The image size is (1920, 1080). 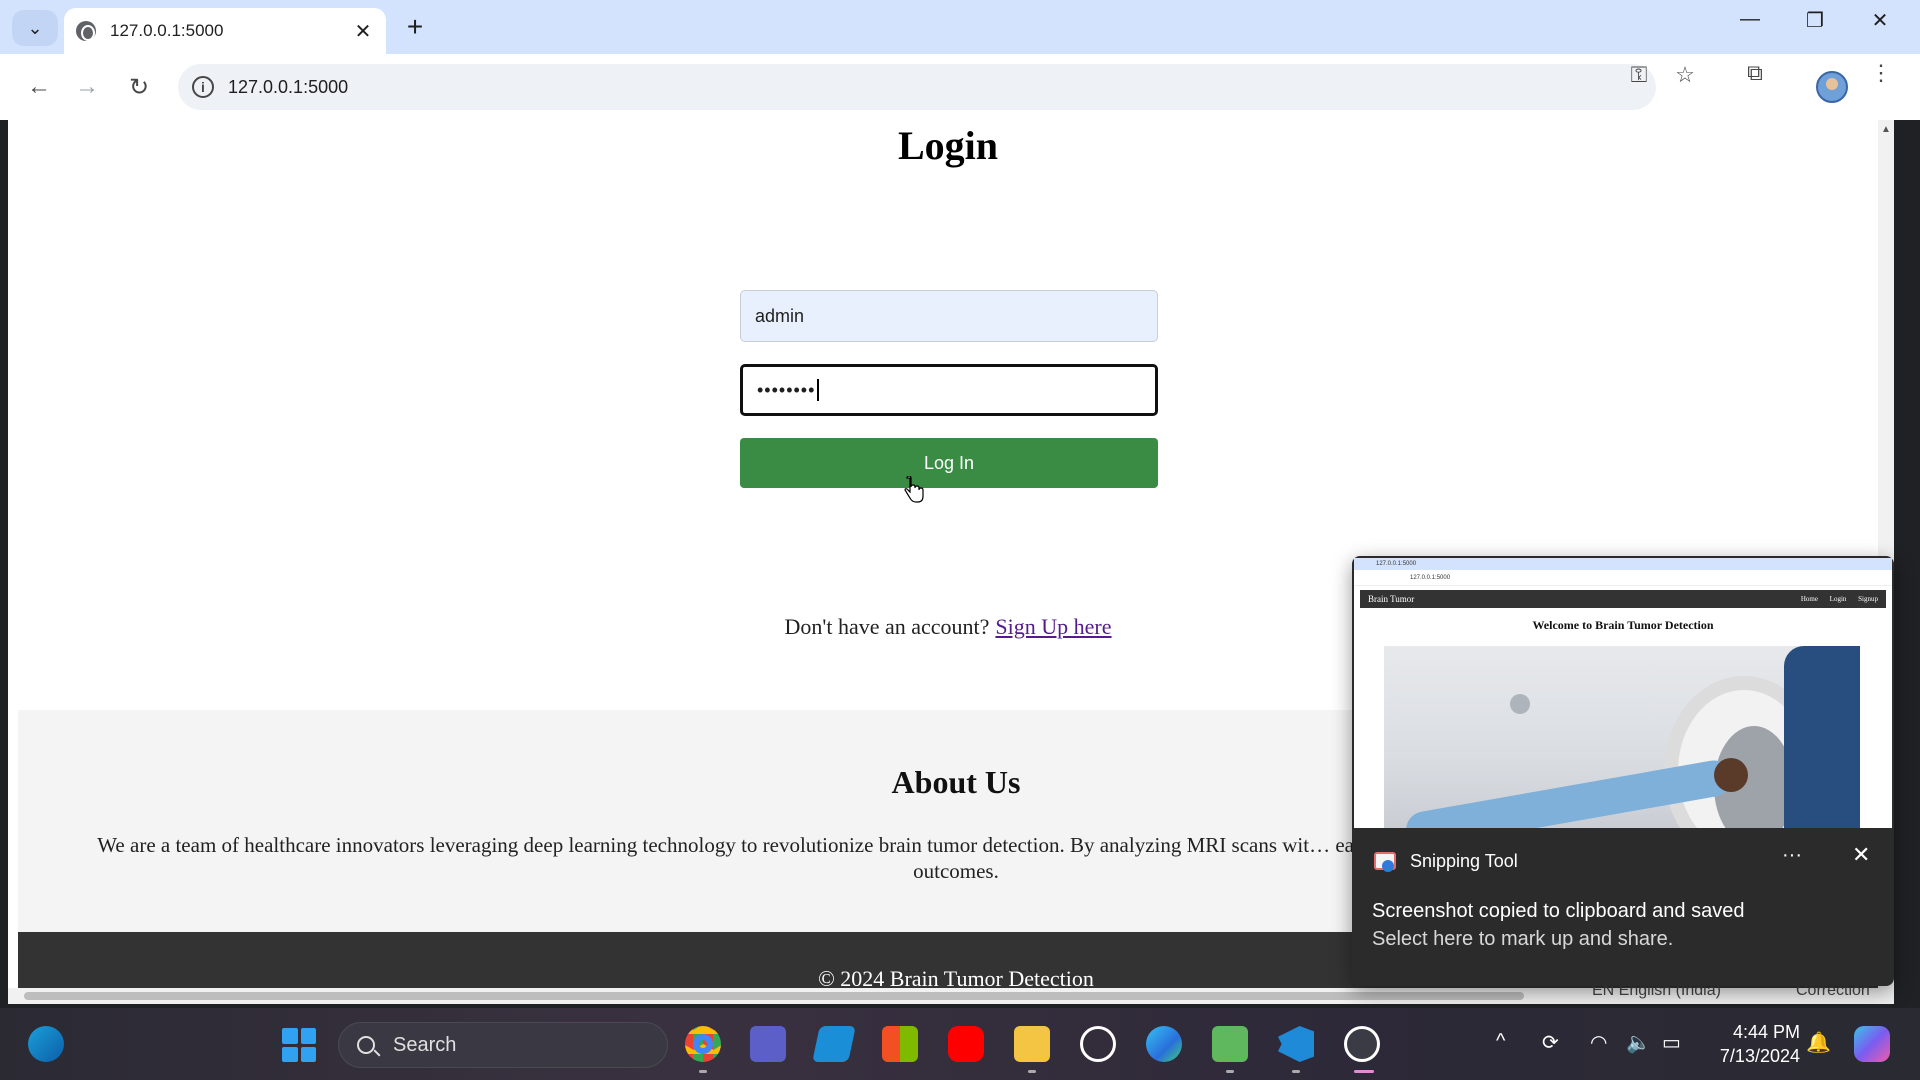 What do you see at coordinates (1364, 1071) in the screenshot?
I see `media-player-running-indicator` at bounding box center [1364, 1071].